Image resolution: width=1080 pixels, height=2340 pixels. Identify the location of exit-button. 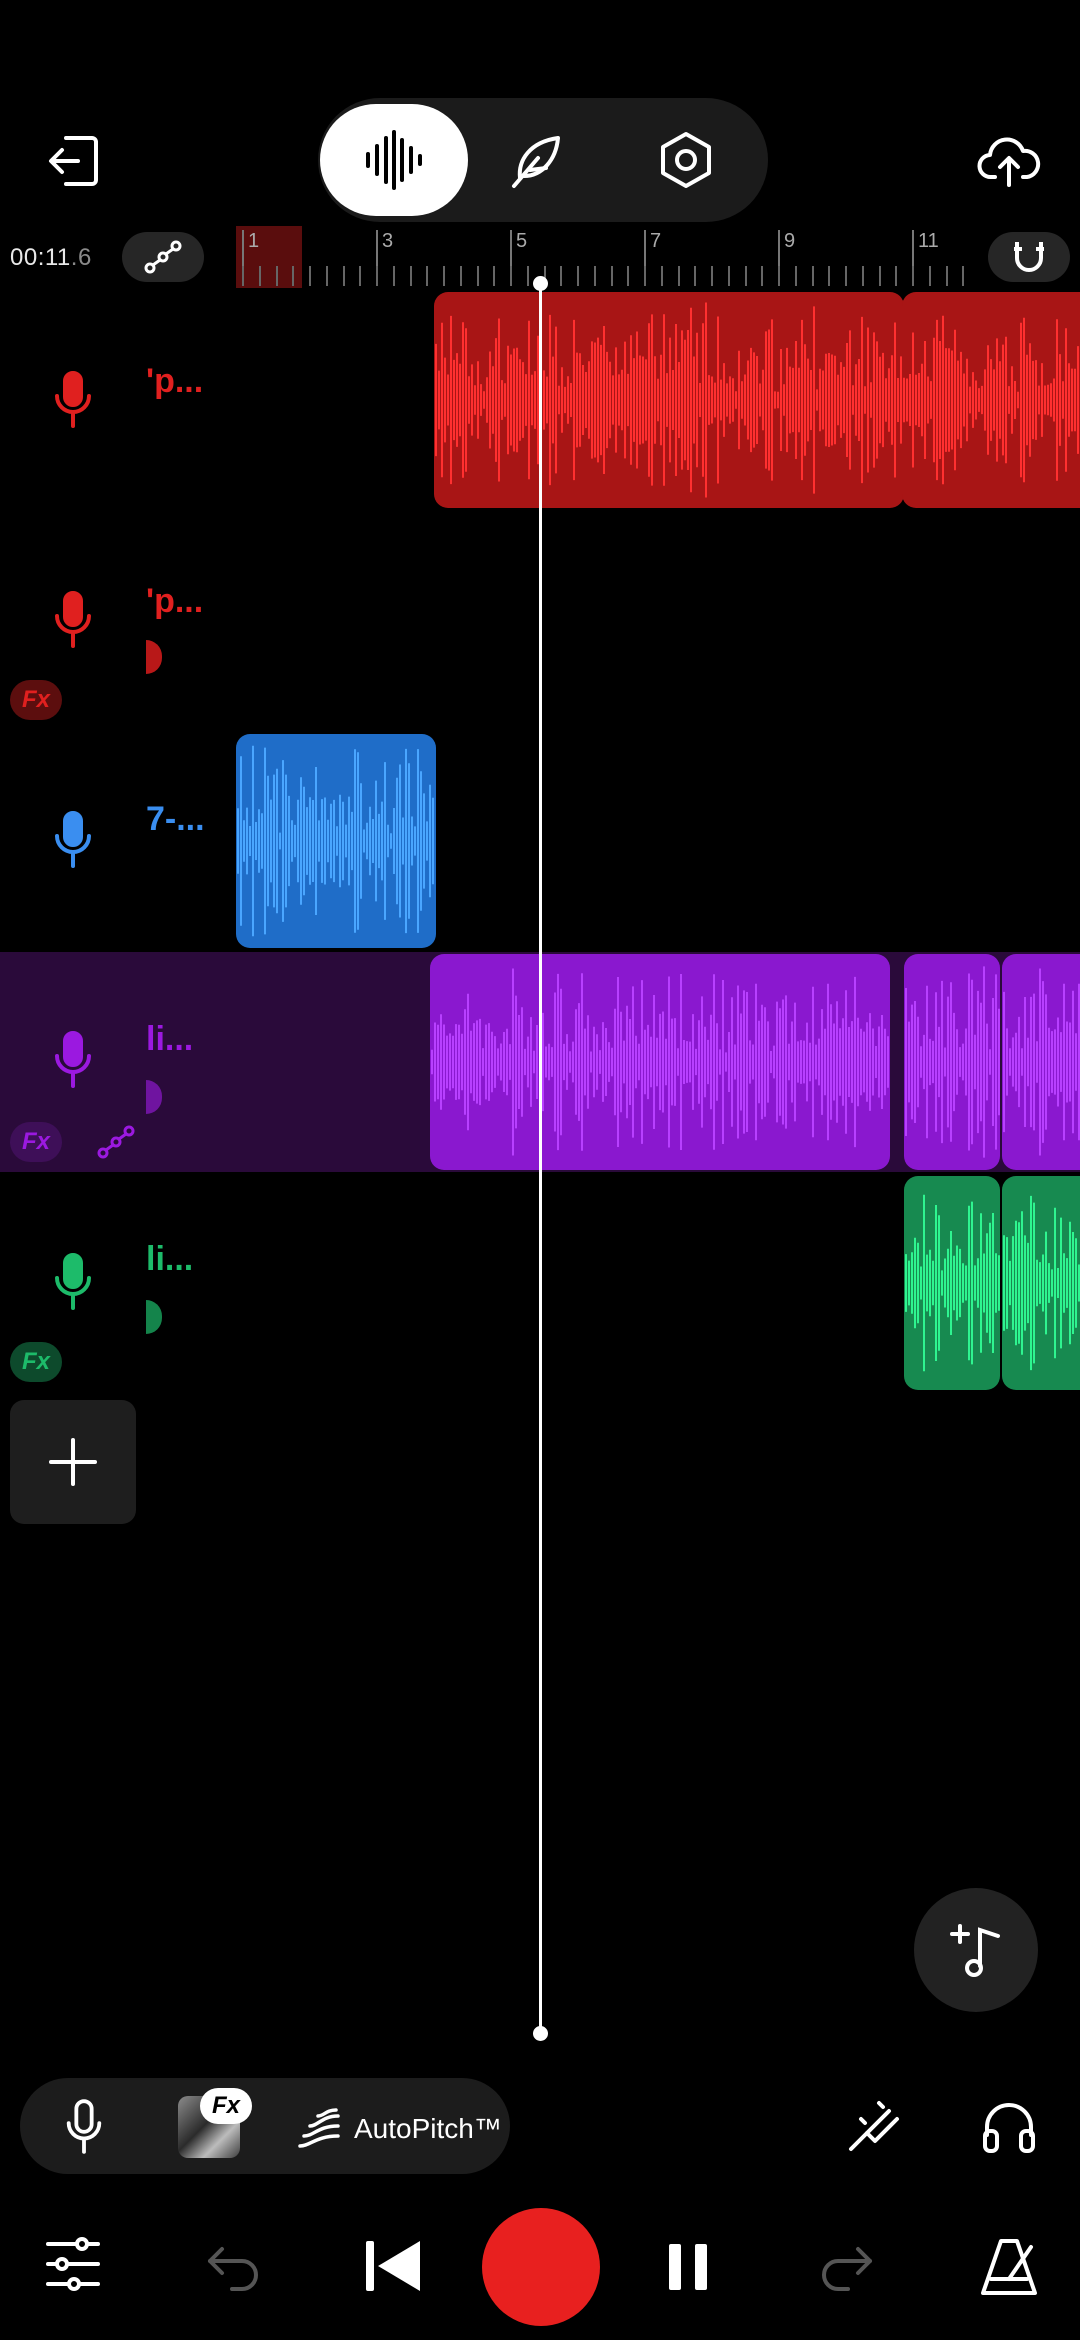
(73, 161).